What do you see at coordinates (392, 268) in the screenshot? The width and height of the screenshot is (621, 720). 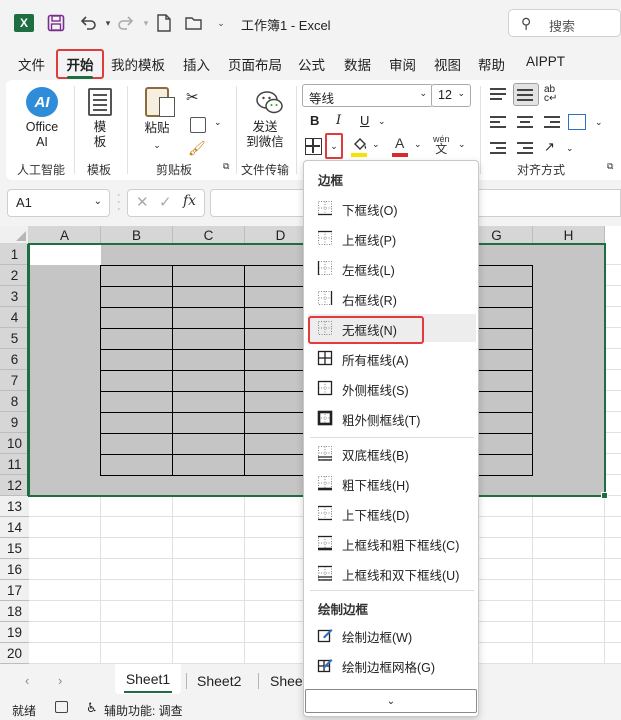 I see `menu-item-left-border: 左框线(L)` at bounding box center [392, 268].